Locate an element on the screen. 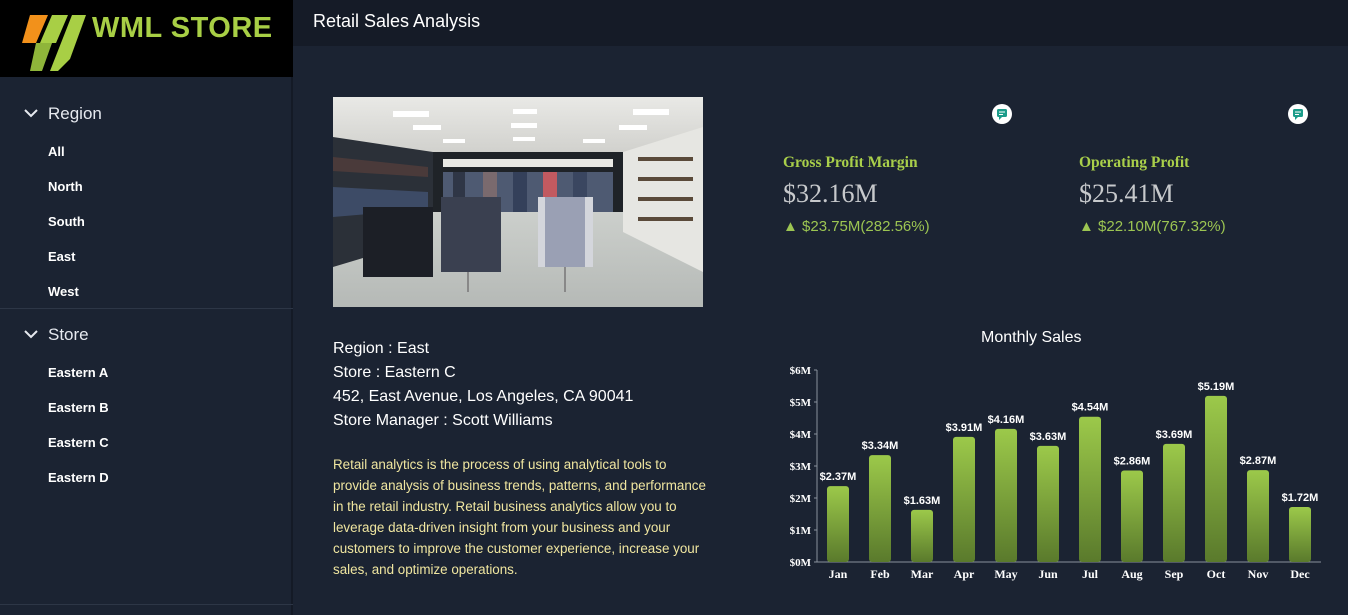 The width and height of the screenshot is (1348, 615). store-item-eastern-b: Eastern B is located at coordinates (78, 407).